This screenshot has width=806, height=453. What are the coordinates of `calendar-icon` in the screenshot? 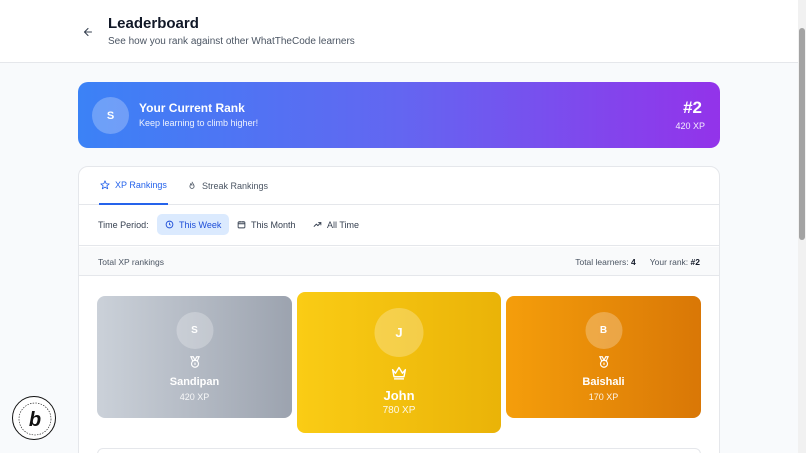 It's located at (241, 225).